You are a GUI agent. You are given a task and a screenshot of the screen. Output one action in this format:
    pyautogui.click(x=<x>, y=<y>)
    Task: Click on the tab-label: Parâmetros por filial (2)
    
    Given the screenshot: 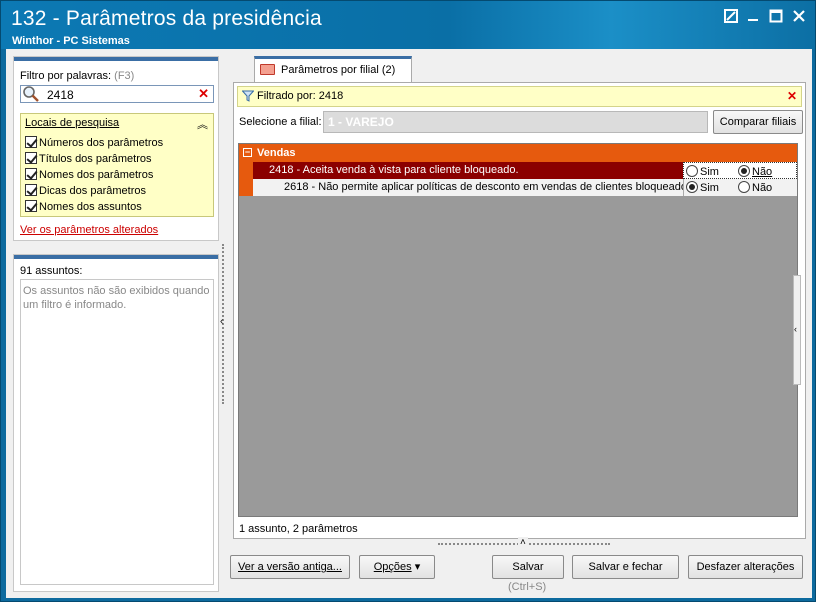 What is the action you would take?
    pyautogui.click(x=338, y=70)
    